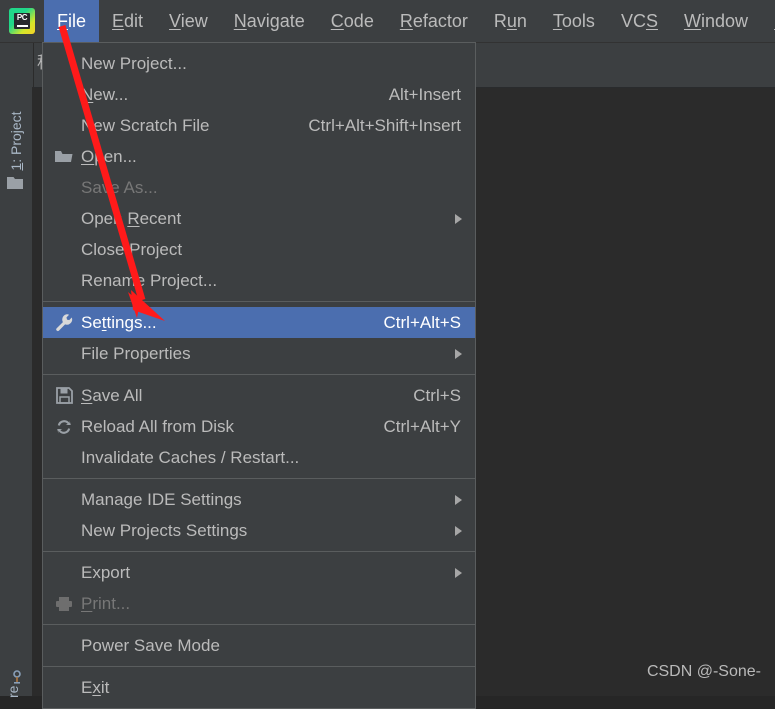 This screenshot has width=775, height=709. What do you see at coordinates (161, 499) in the screenshot?
I see `file-menu-item-label: Manage IDE Settings` at bounding box center [161, 499].